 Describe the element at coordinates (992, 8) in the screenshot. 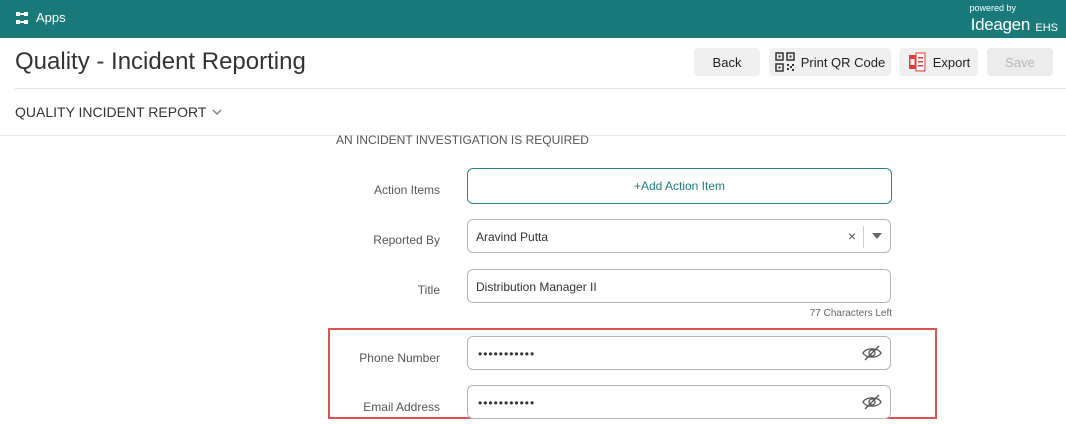

I see `powered-by-text: powered by` at that location.